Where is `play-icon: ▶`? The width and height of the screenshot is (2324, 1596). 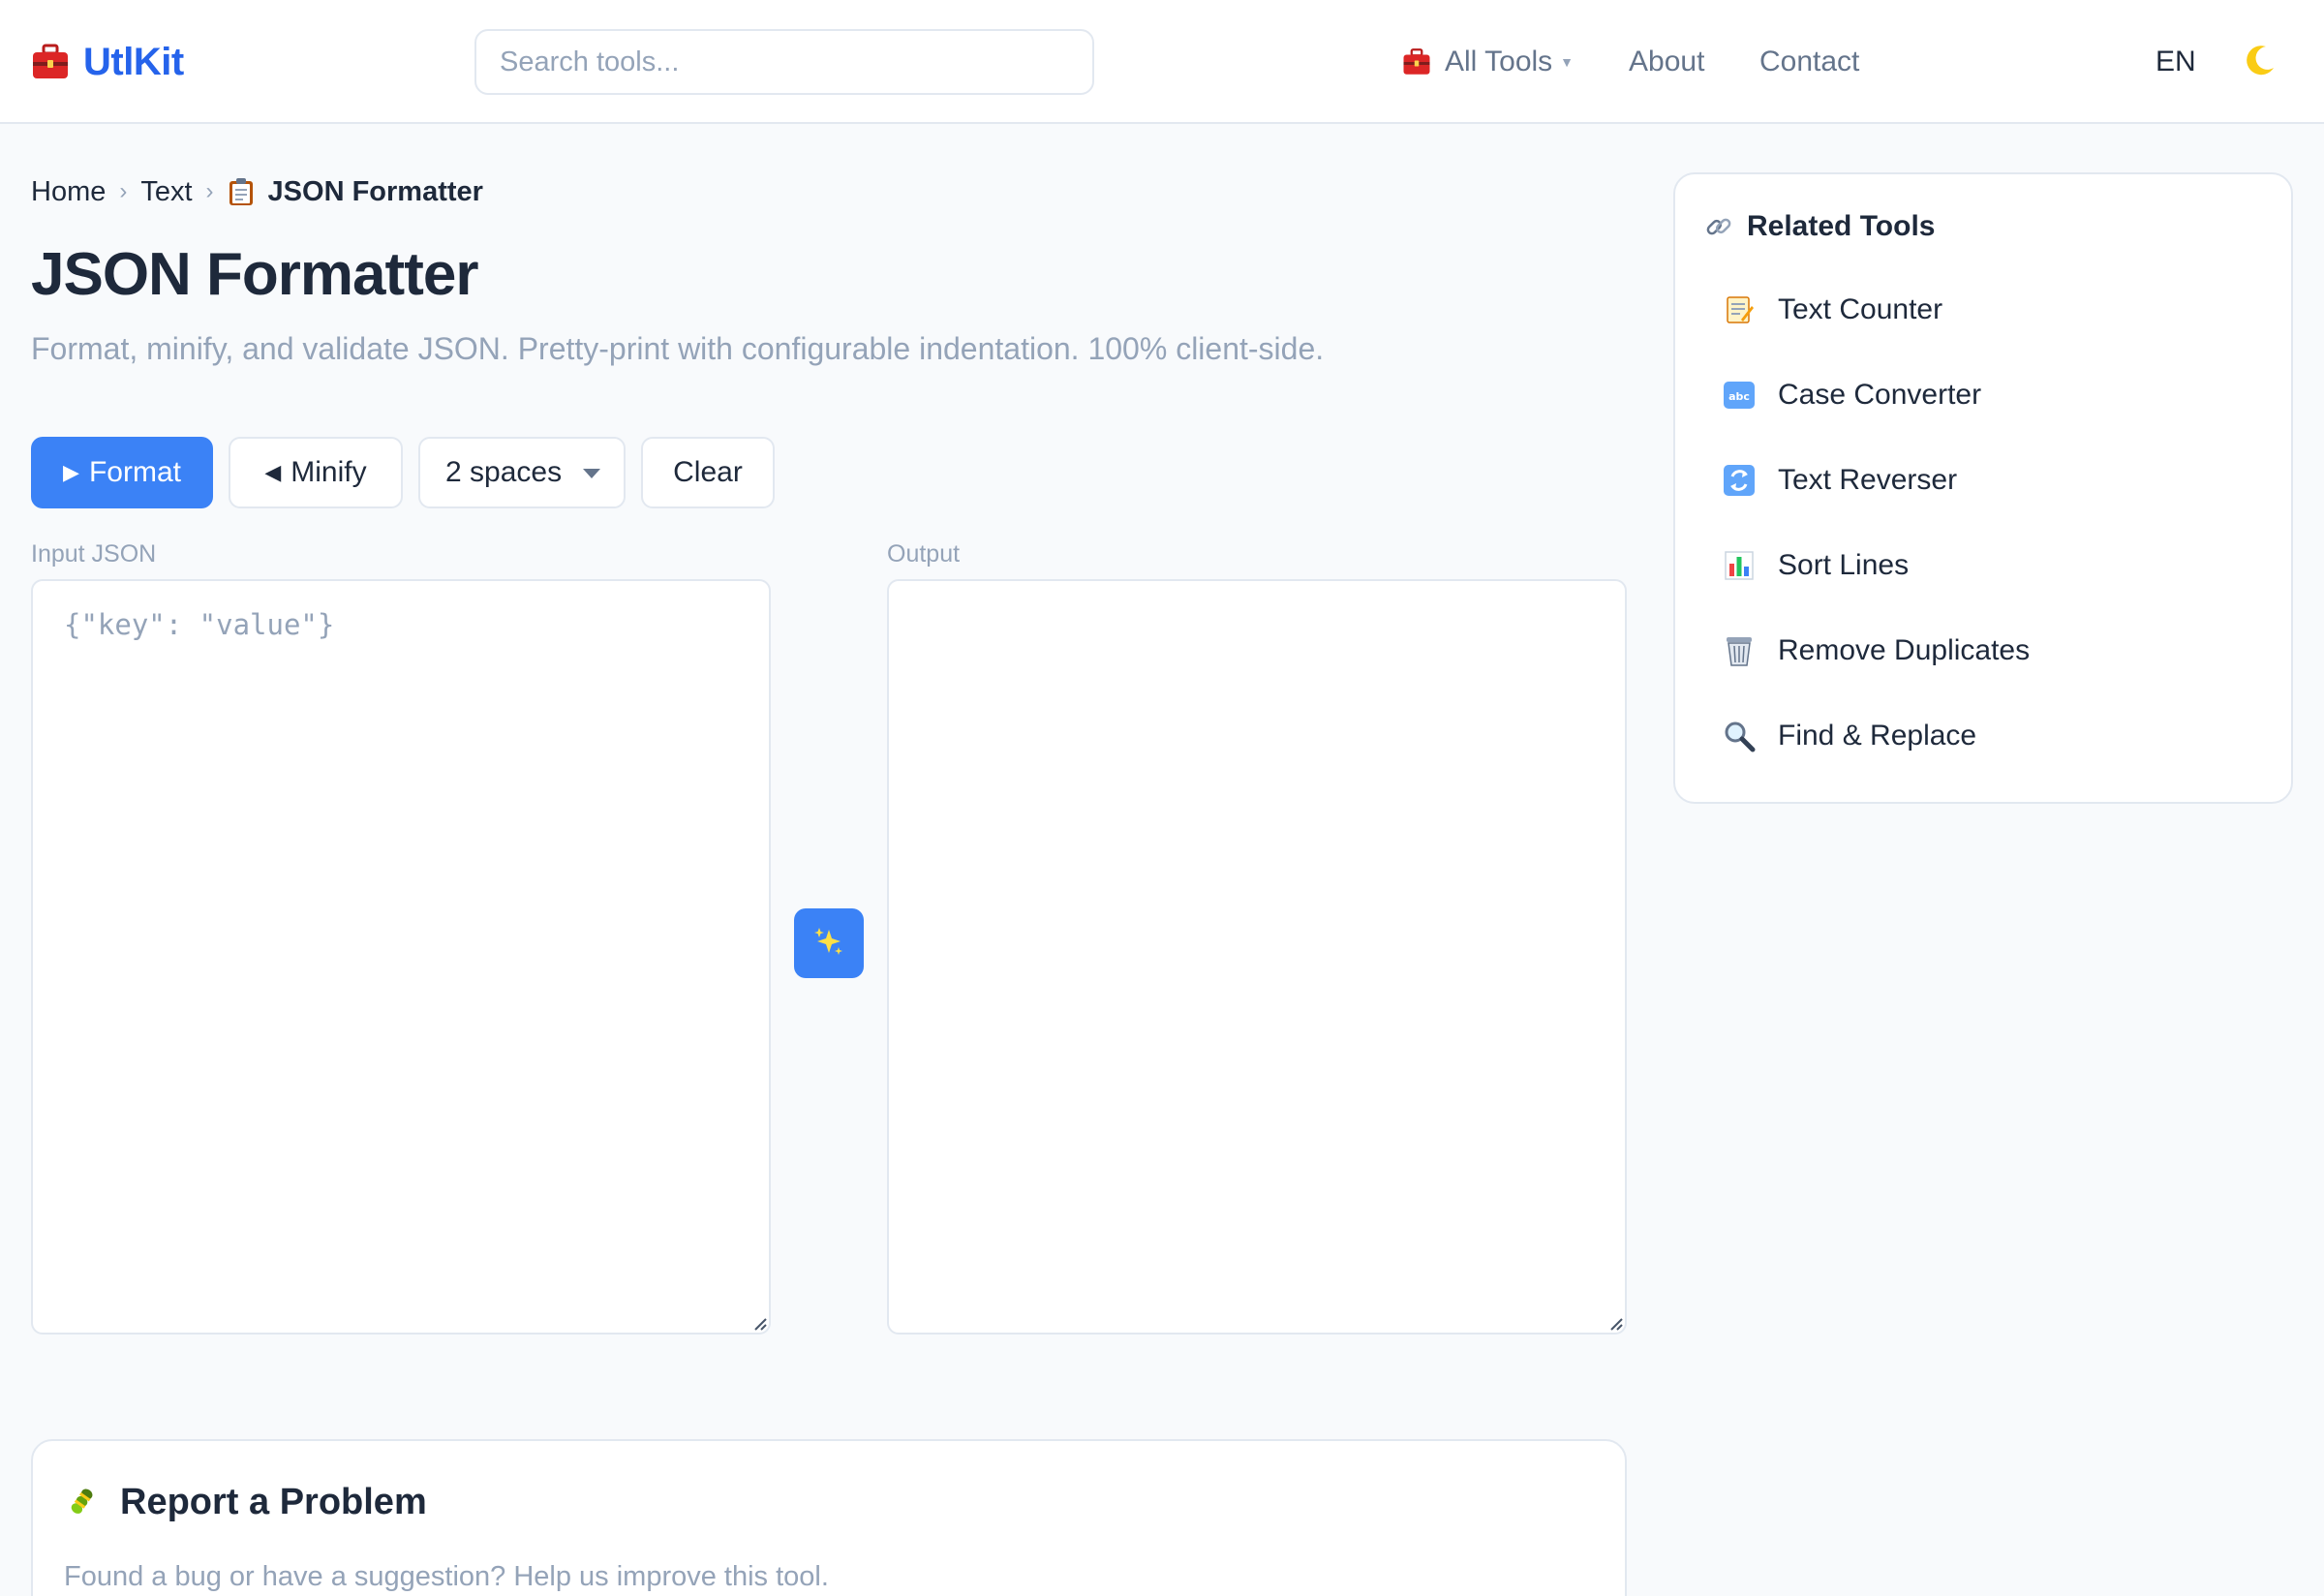 play-icon: ▶ is located at coordinates (71, 472).